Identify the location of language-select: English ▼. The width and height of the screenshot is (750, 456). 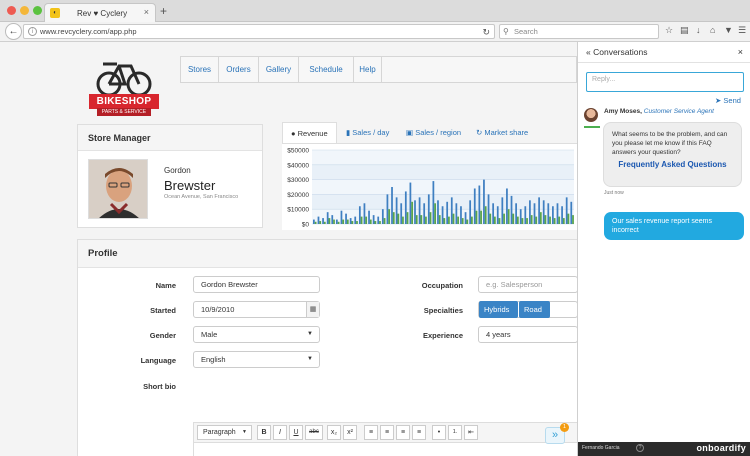
(256, 359).